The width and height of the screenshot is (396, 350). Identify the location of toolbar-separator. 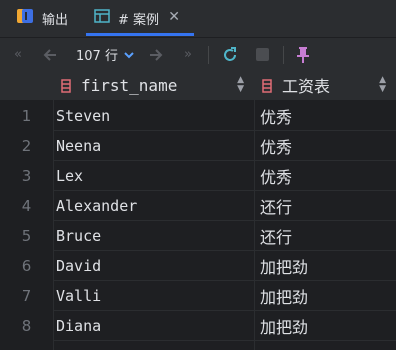
(208, 55).